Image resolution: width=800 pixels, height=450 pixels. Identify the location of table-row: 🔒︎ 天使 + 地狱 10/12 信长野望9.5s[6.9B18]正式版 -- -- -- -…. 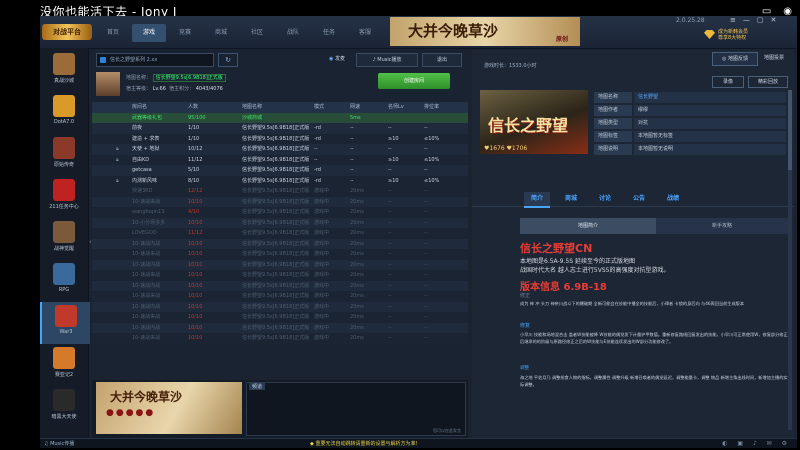
(280, 149).